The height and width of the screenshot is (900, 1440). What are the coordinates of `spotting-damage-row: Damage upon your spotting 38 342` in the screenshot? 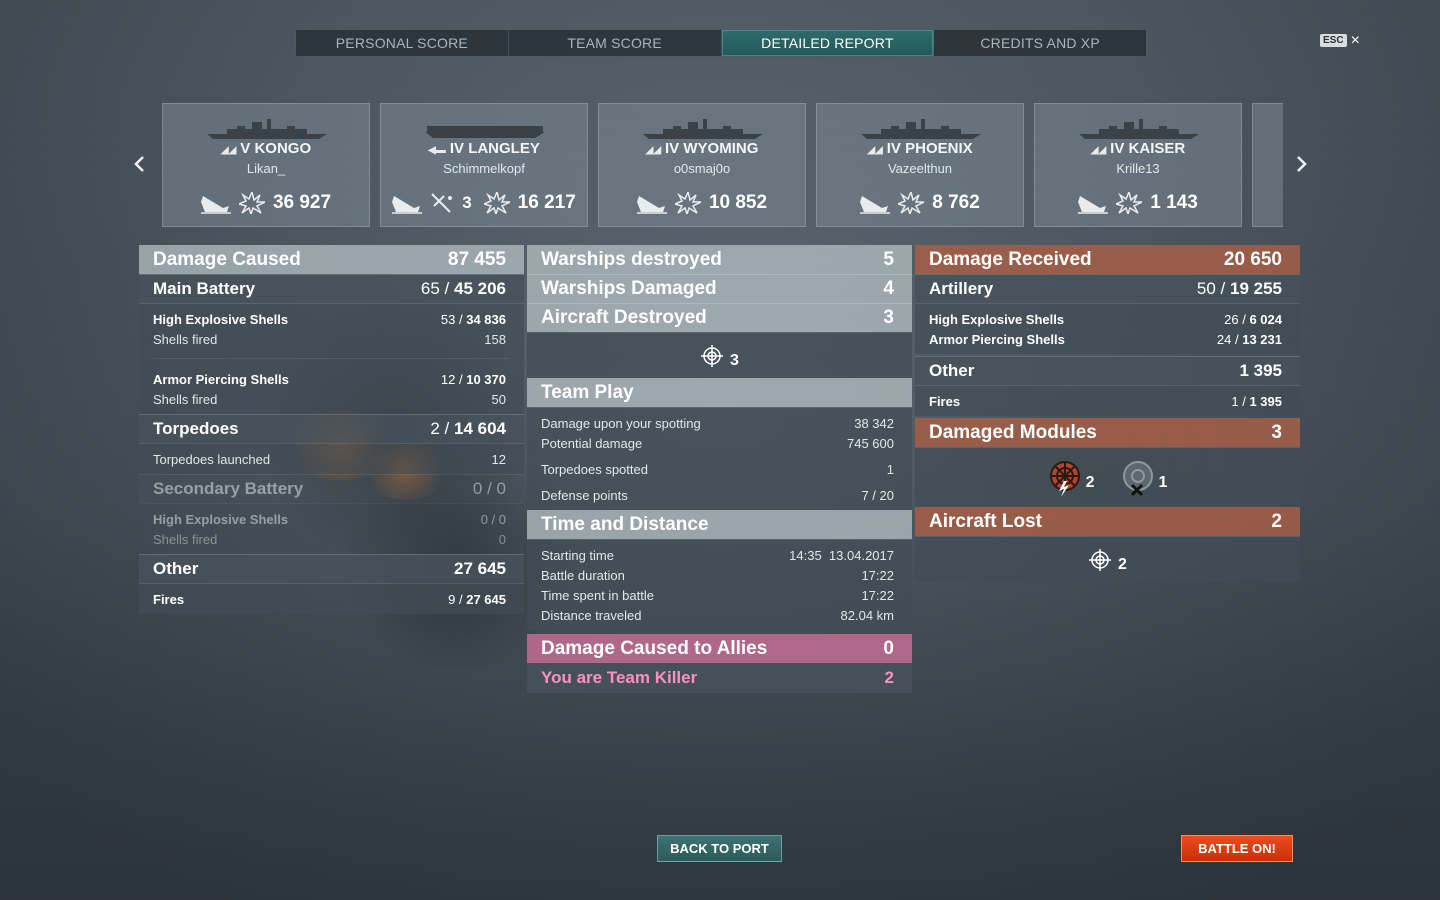 It's located at (717, 423).